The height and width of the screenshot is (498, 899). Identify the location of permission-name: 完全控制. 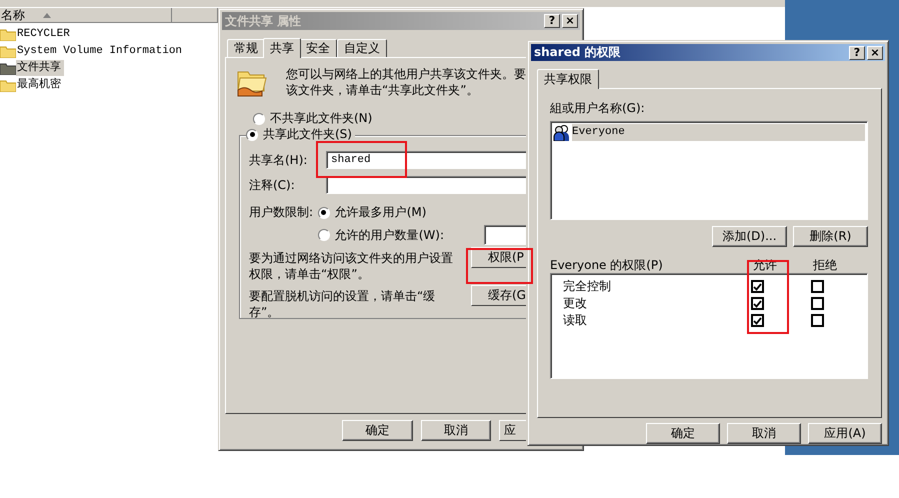
(587, 286).